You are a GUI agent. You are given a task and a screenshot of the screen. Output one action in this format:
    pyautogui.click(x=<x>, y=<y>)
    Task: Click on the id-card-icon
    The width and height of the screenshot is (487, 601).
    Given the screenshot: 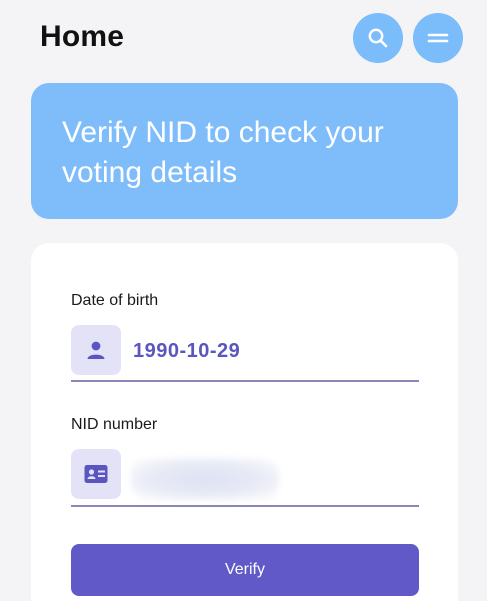 What is the action you would take?
    pyautogui.click(x=96, y=474)
    